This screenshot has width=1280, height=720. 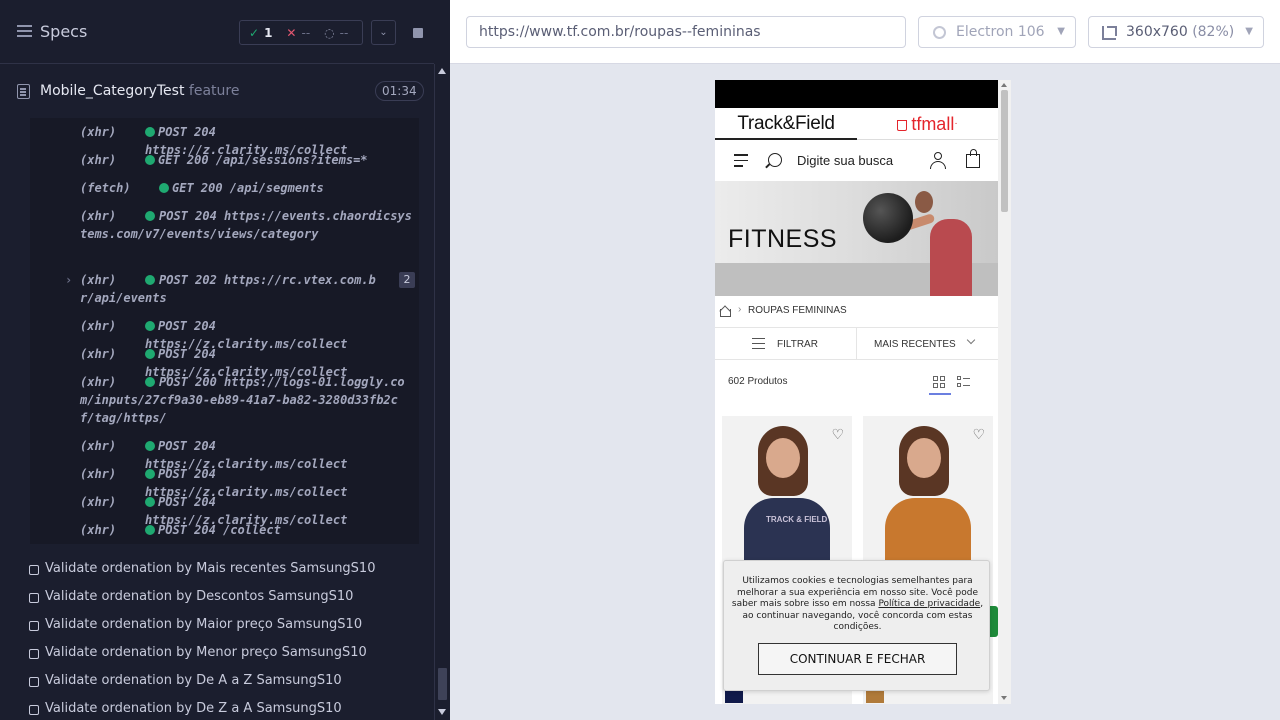 I want to click on log-message-wrap: GET 200 /api/sessions?items=*, so click(x=256, y=160).